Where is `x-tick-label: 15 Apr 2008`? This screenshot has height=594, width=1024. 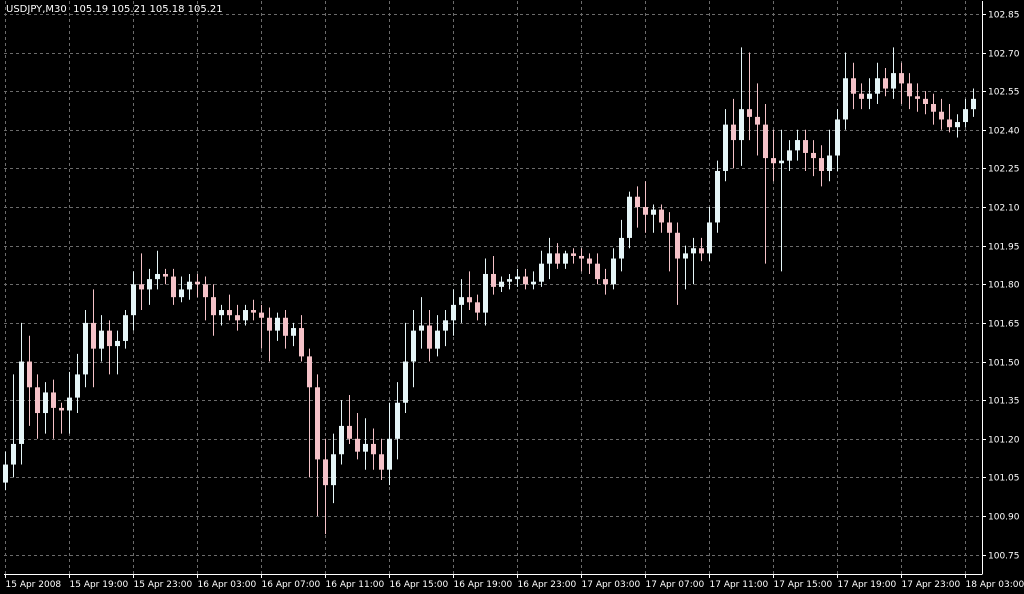 x-tick-label: 15 Apr 2008 is located at coordinates (34, 585).